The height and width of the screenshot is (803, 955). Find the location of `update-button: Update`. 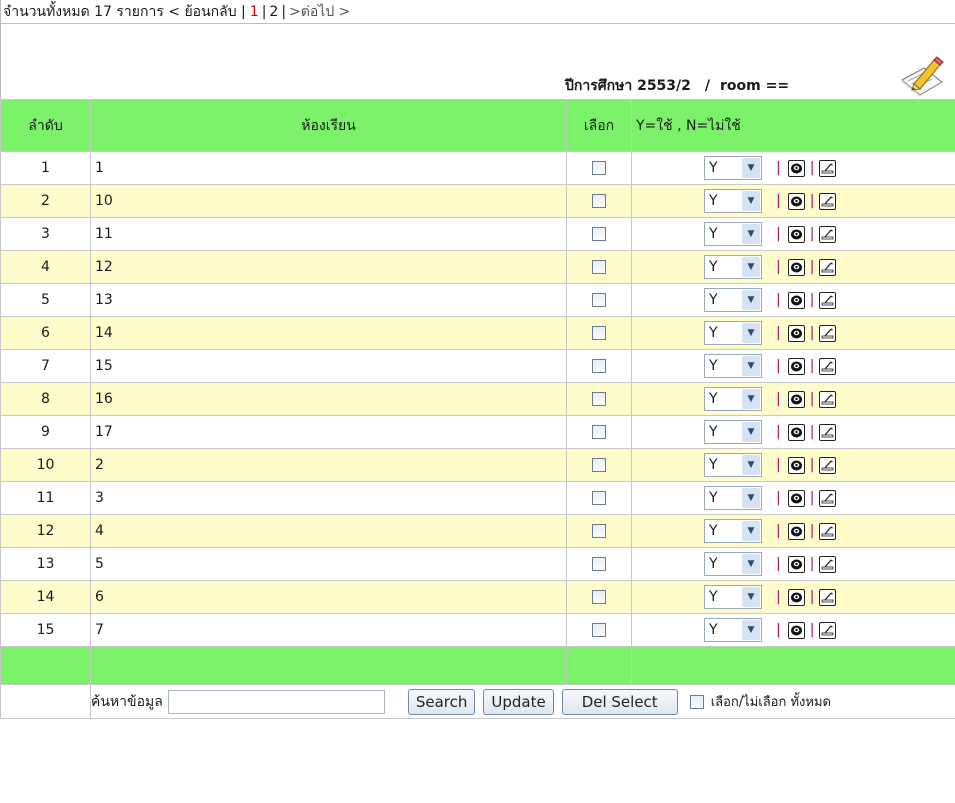

update-button: Update is located at coordinates (518, 701).